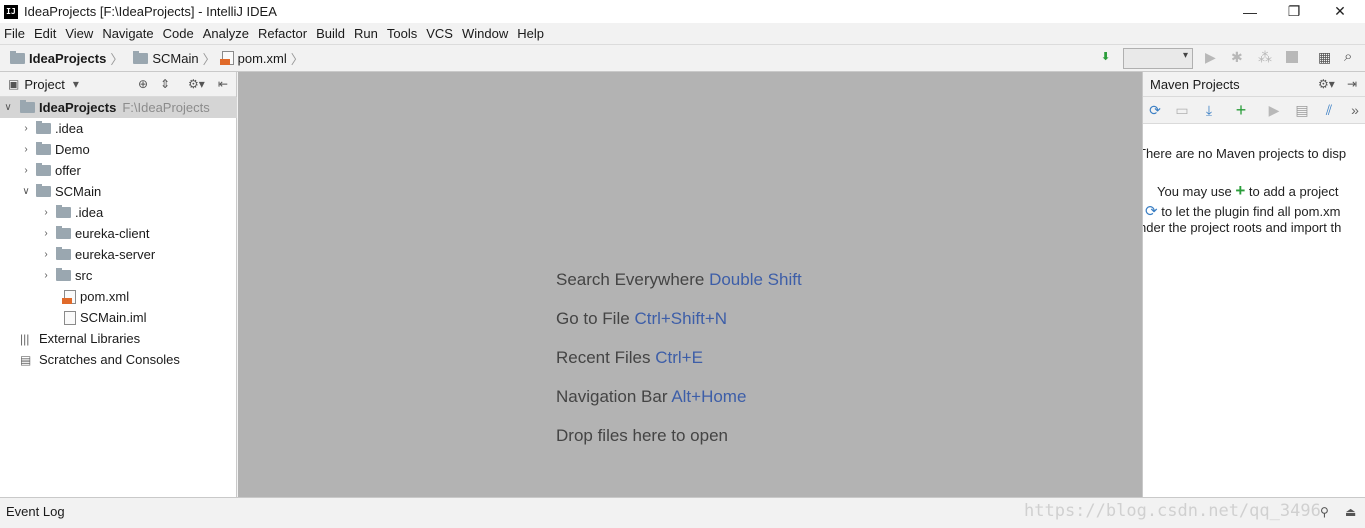 This screenshot has height=528, width=1365. I want to click on menu-navigate: Navigate, so click(127, 33).